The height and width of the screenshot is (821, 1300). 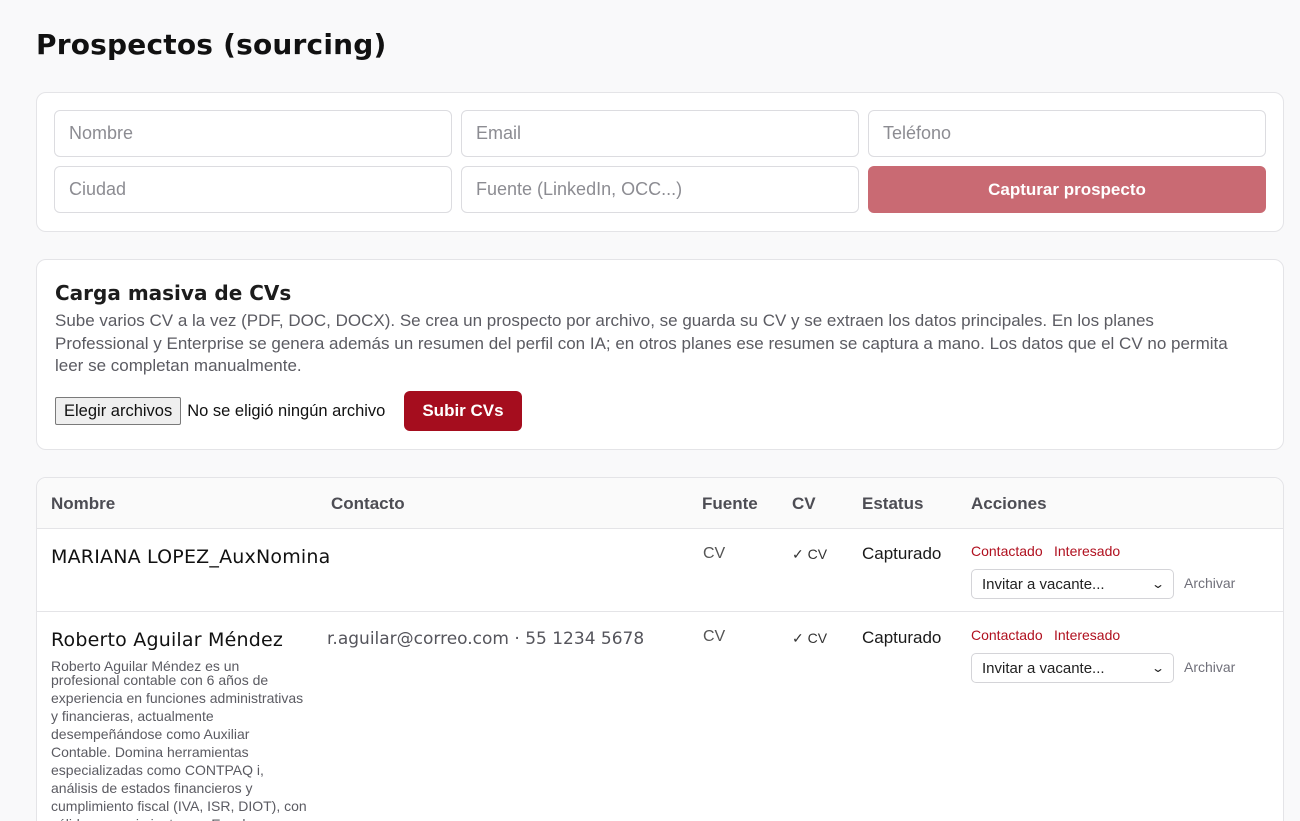 What do you see at coordinates (463, 411) in the screenshot?
I see `upload-cvs-button: Subir CVs` at bounding box center [463, 411].